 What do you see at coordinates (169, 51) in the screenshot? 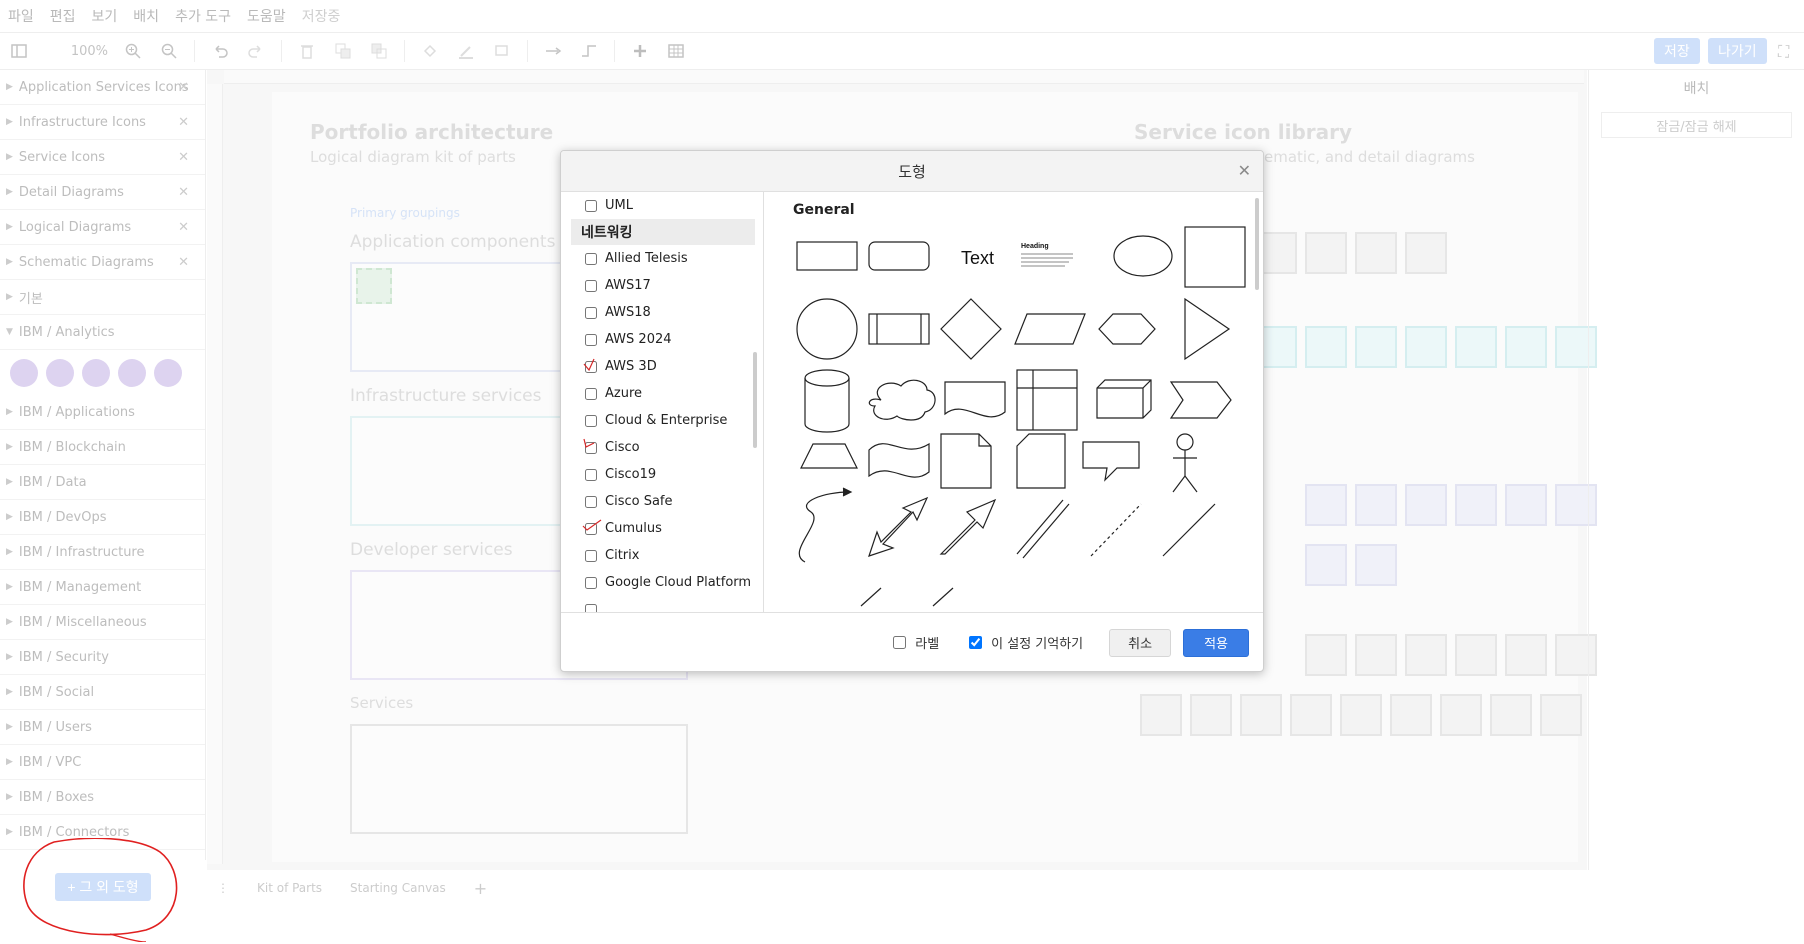
I see `zoom-out-icon` at bounding box center [169, 51].